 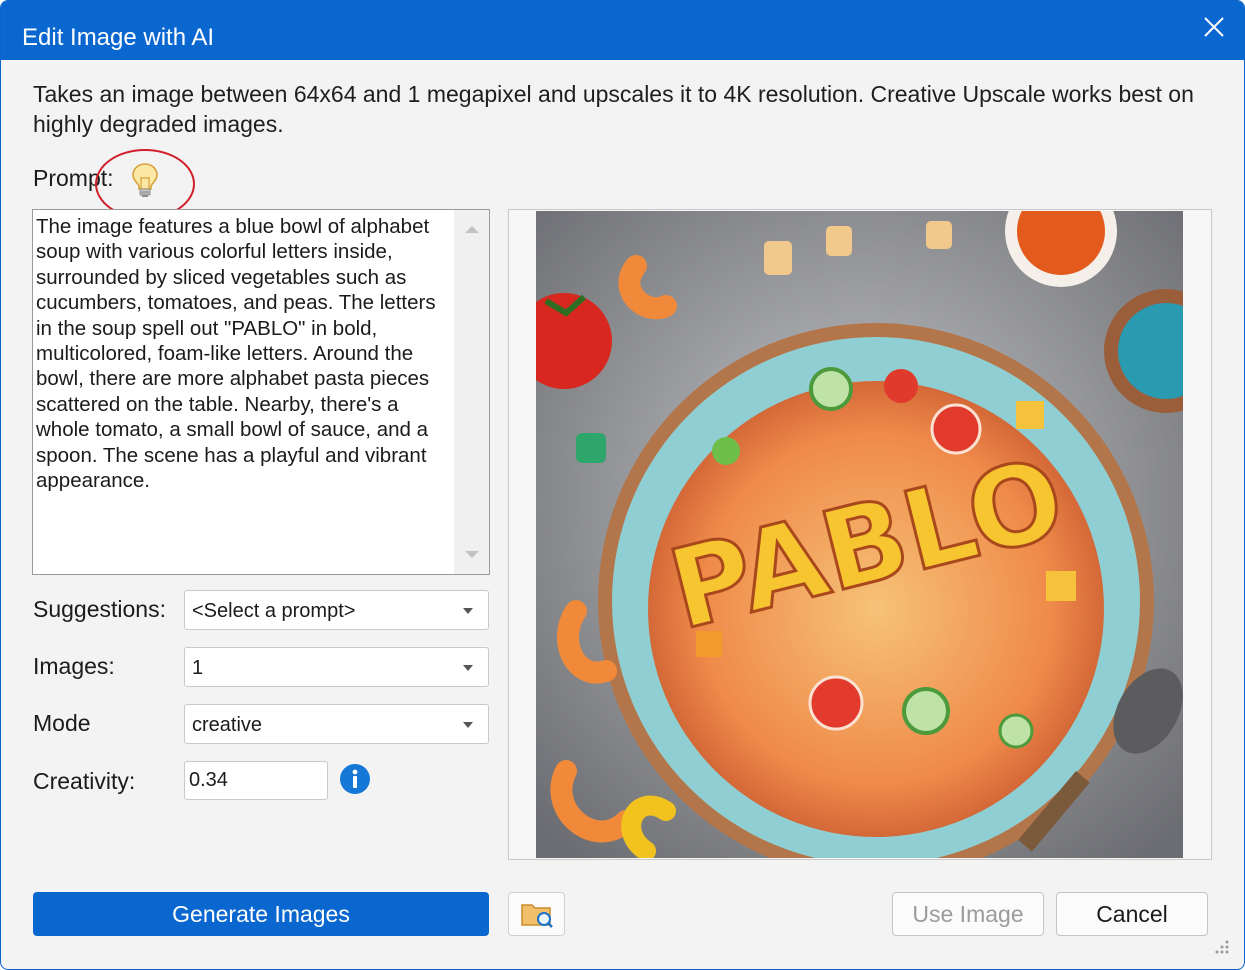 What do you see at coordinates (274, 611) in the screenshot?
I see `suggestions-value: <Select a prompt>` at bounding box center [274, 611].